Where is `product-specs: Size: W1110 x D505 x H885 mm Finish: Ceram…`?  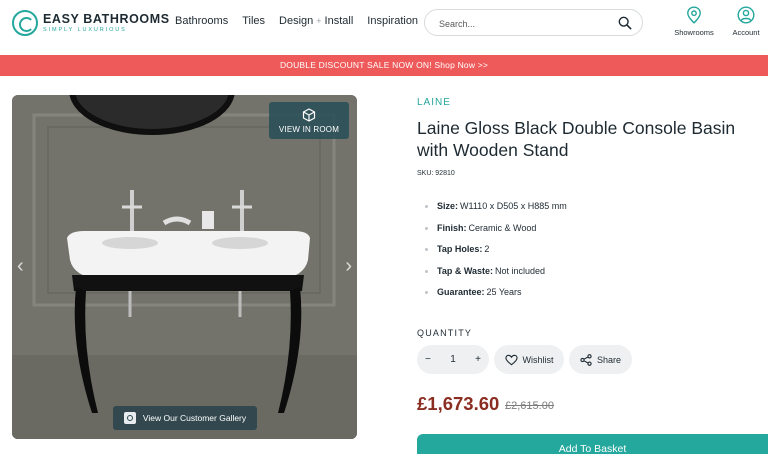
product-specs: Size: W1110 x D505 x H885 mm Finish: Ceram… is located at coordinates (496, 255).